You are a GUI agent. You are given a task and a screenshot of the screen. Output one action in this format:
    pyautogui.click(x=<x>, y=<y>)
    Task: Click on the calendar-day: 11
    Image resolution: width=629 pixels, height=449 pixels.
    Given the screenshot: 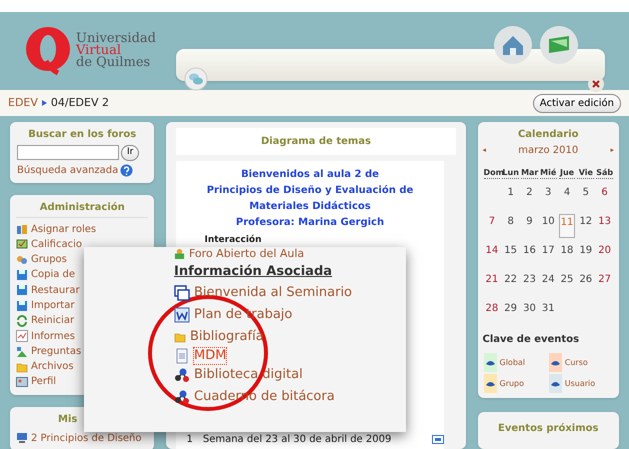 What is the action you would take?
    pyautogui.click(x=567, y=226)
    